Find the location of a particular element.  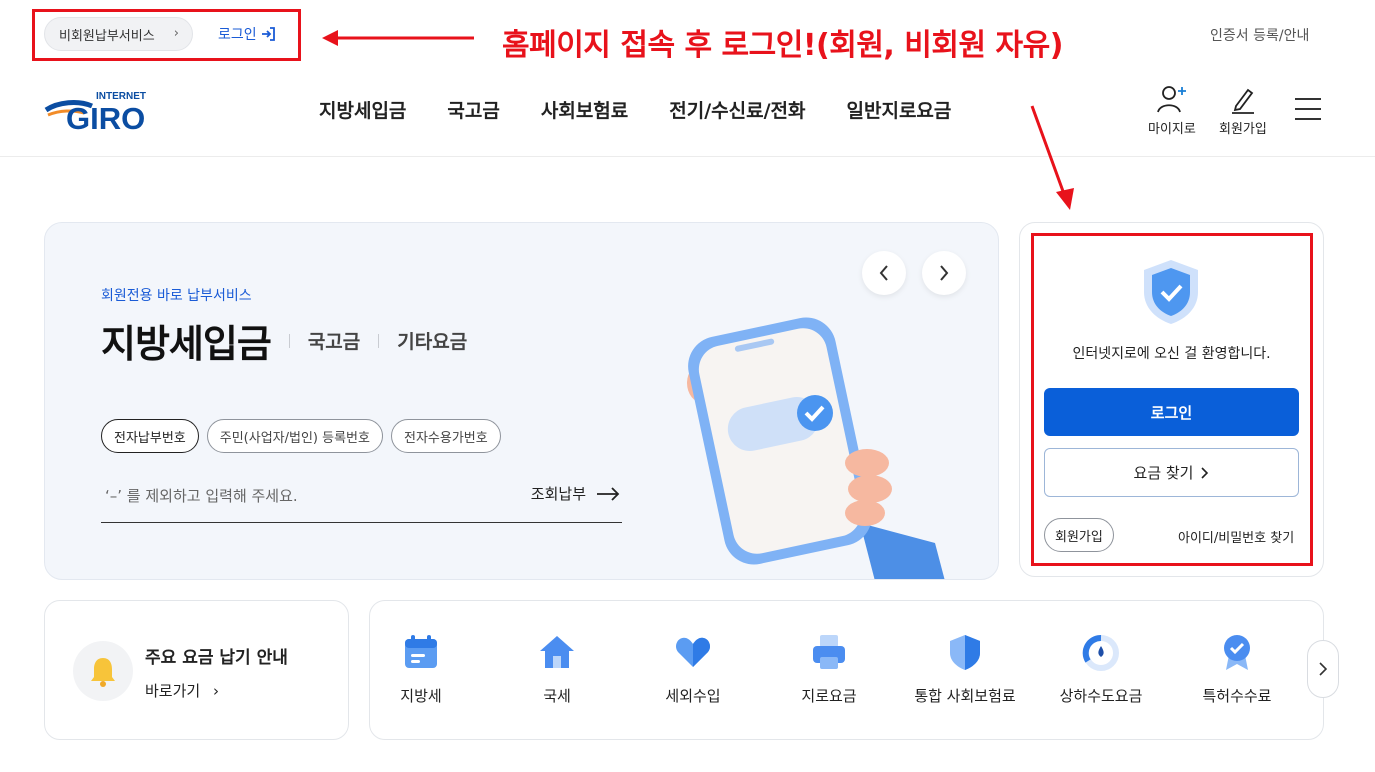

certificate-link: 인증서 등록/안내 is located at coordinates (1259, 35).